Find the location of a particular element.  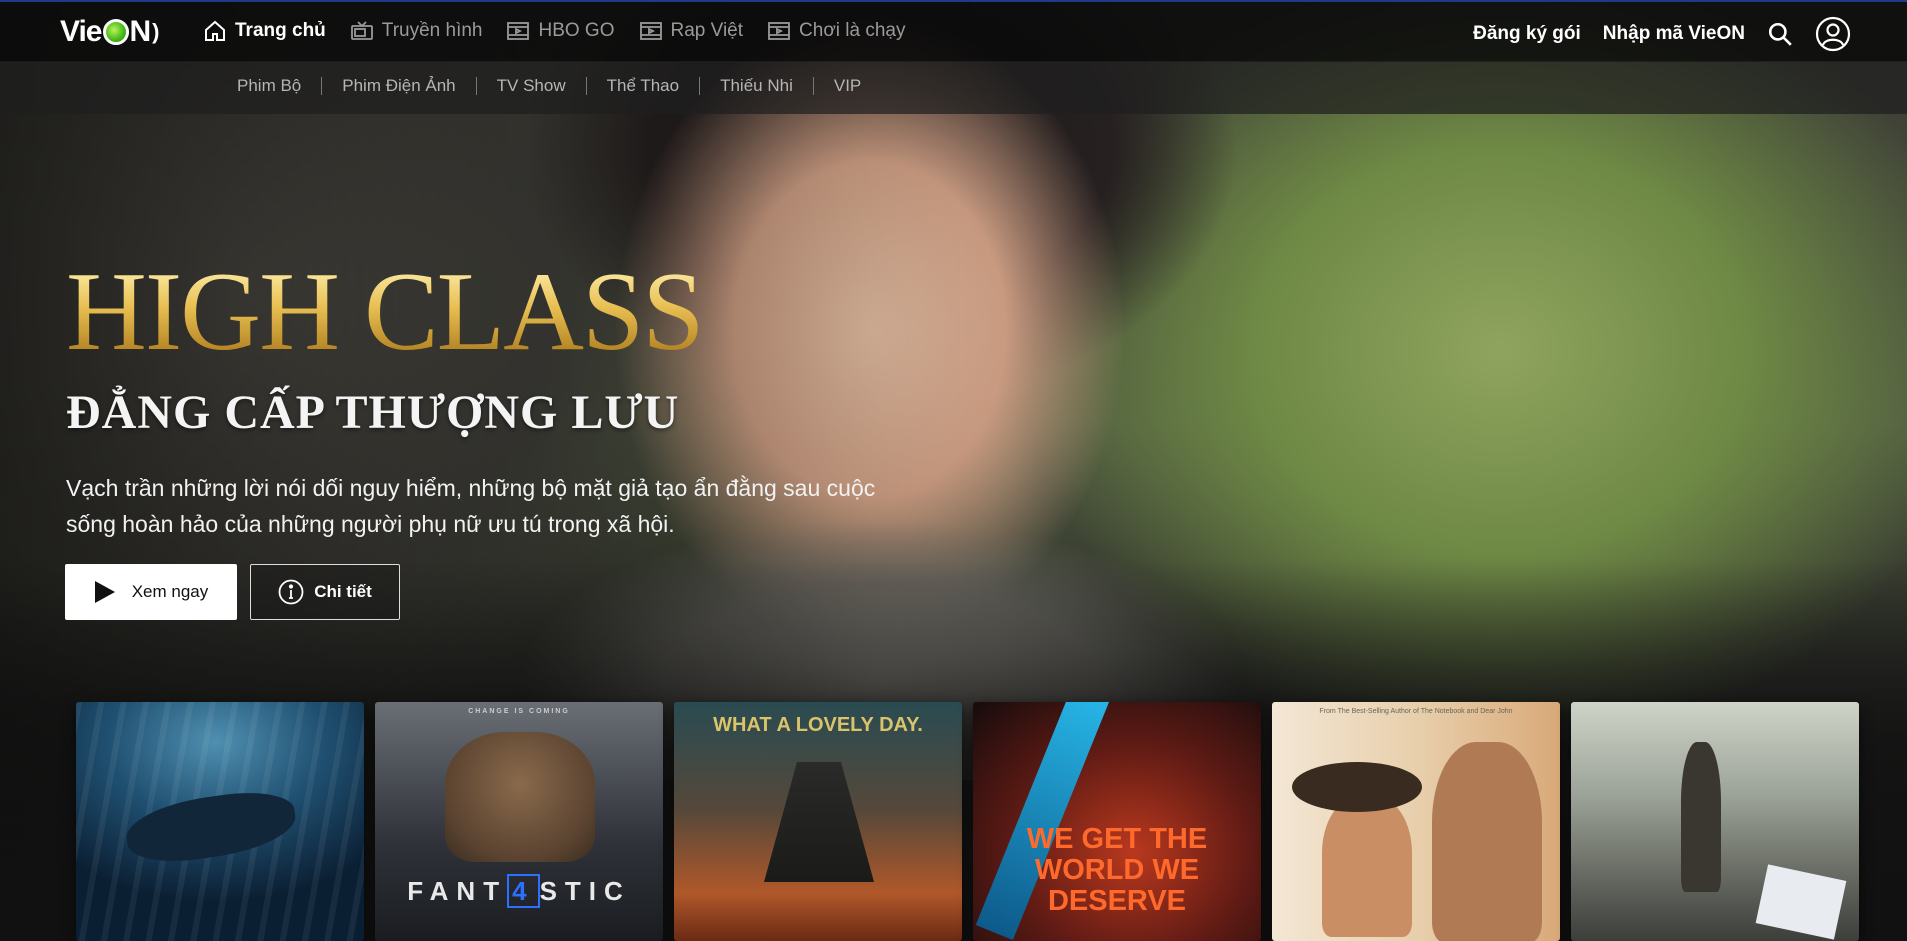

nav-item-rap-viet: Rap Việt is located at coordinates (691, 31).